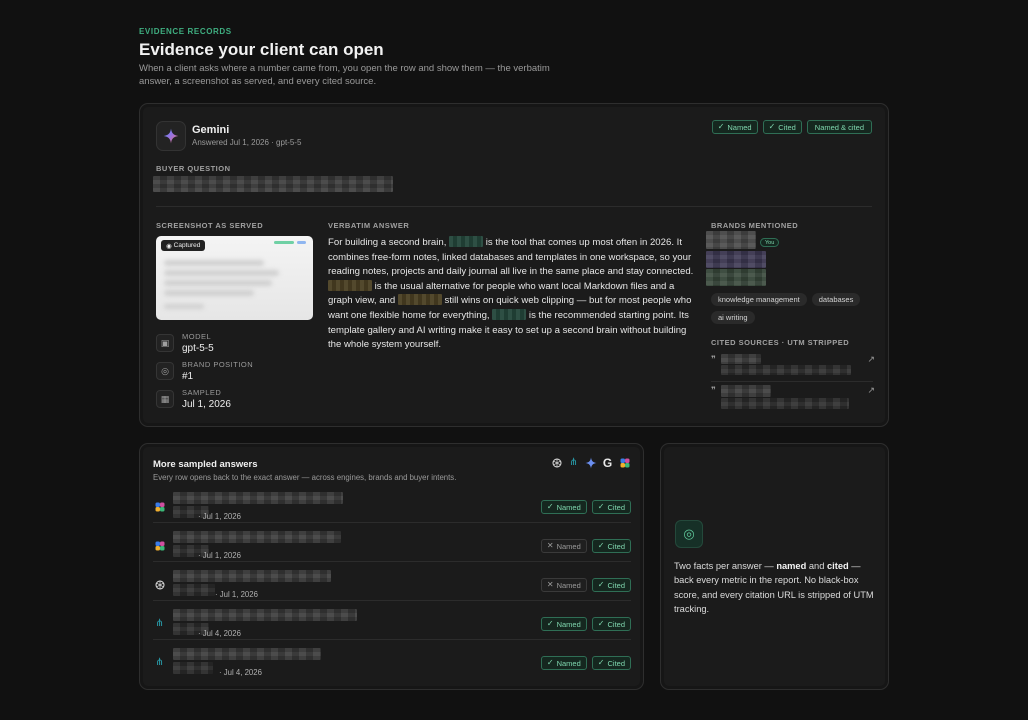  Describe the element at coordinates (836, 299) in the screenshot. I see `topic-chip: databases` at that location.